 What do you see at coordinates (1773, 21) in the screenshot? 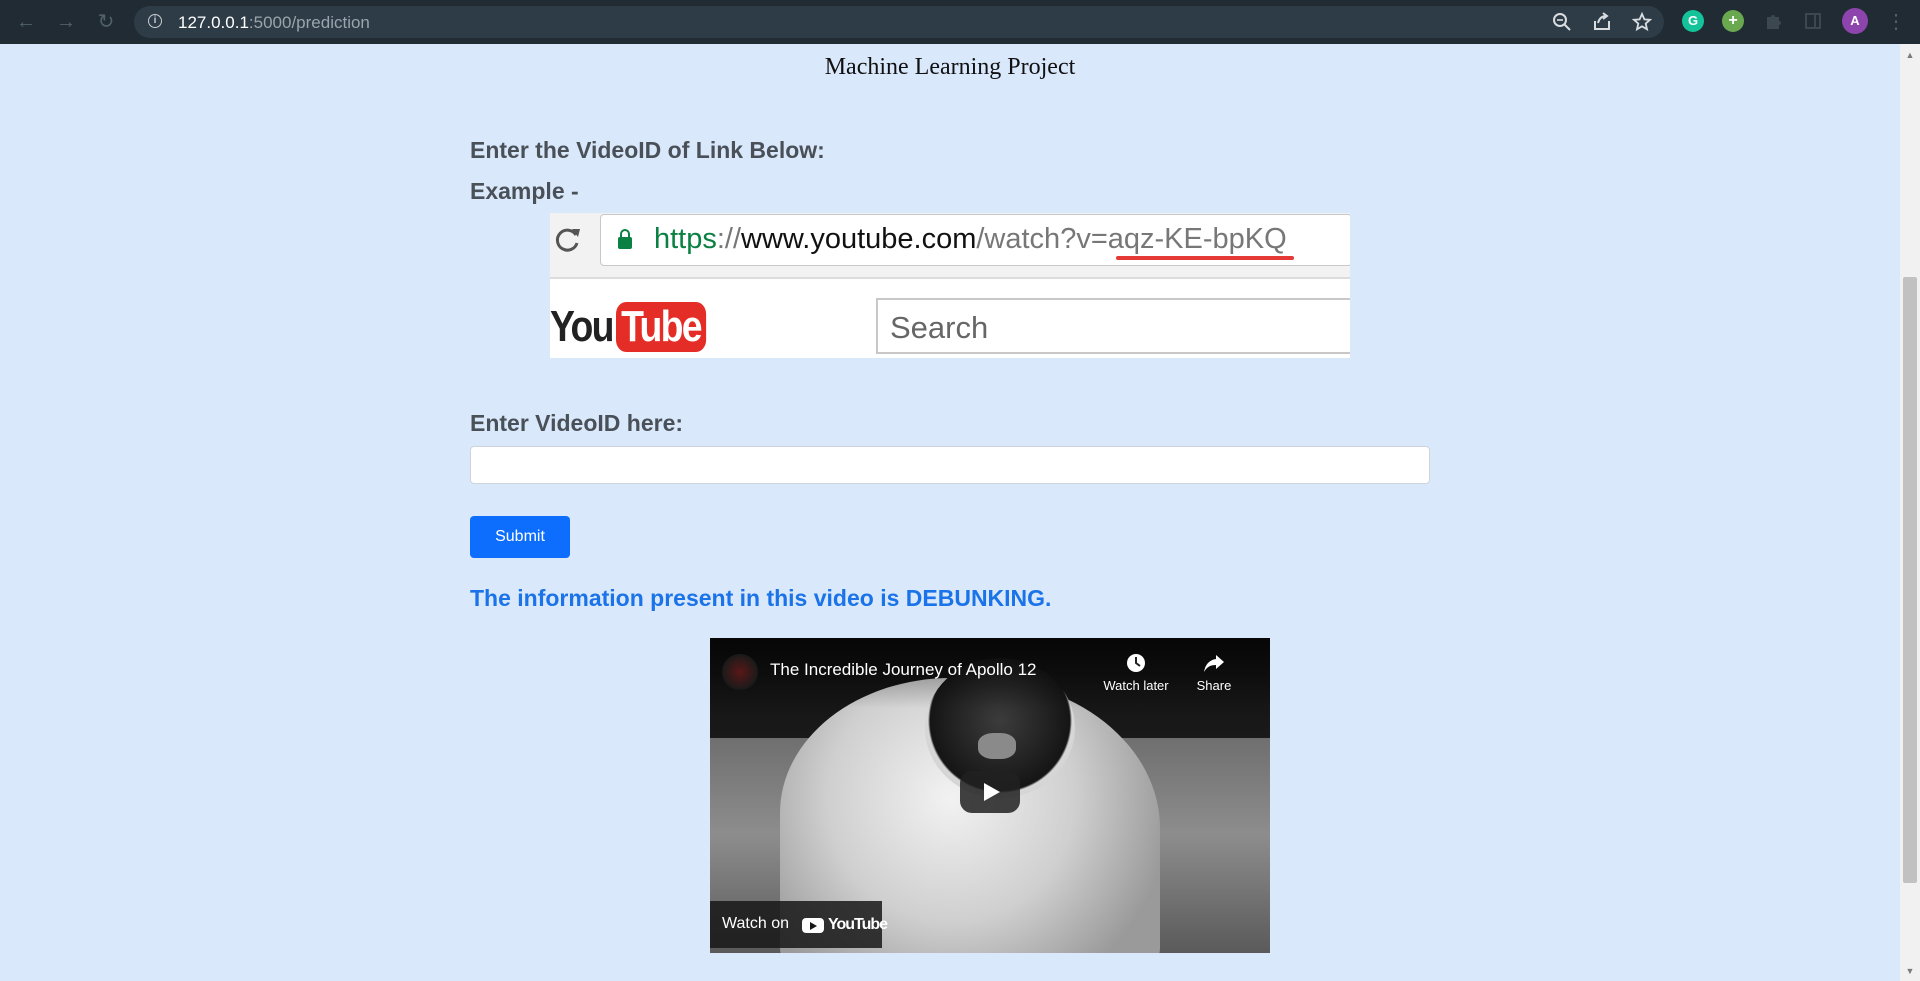
I see `extensions-puzzle-icon` at bounding box center [1773, 21].